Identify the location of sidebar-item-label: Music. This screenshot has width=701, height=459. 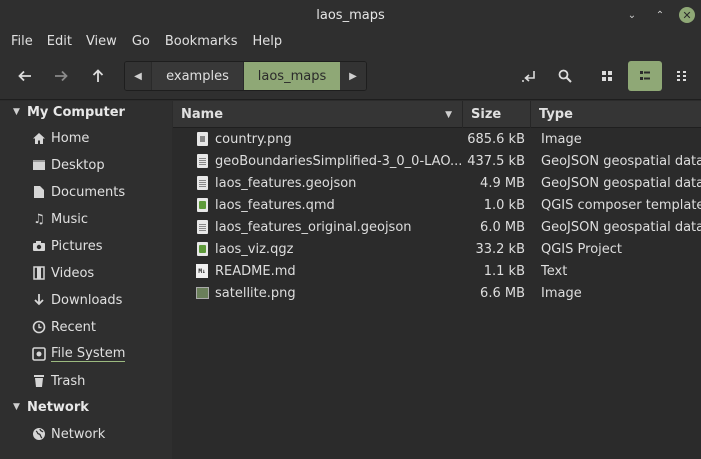
(69, 219).